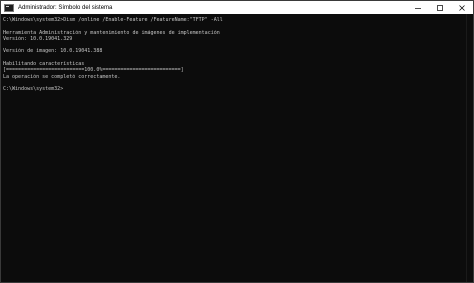  Describe the element at coordinates (237, 7) in the screenshot. I see `title-bar: Administrador: Símbolo del sistema` at that location.